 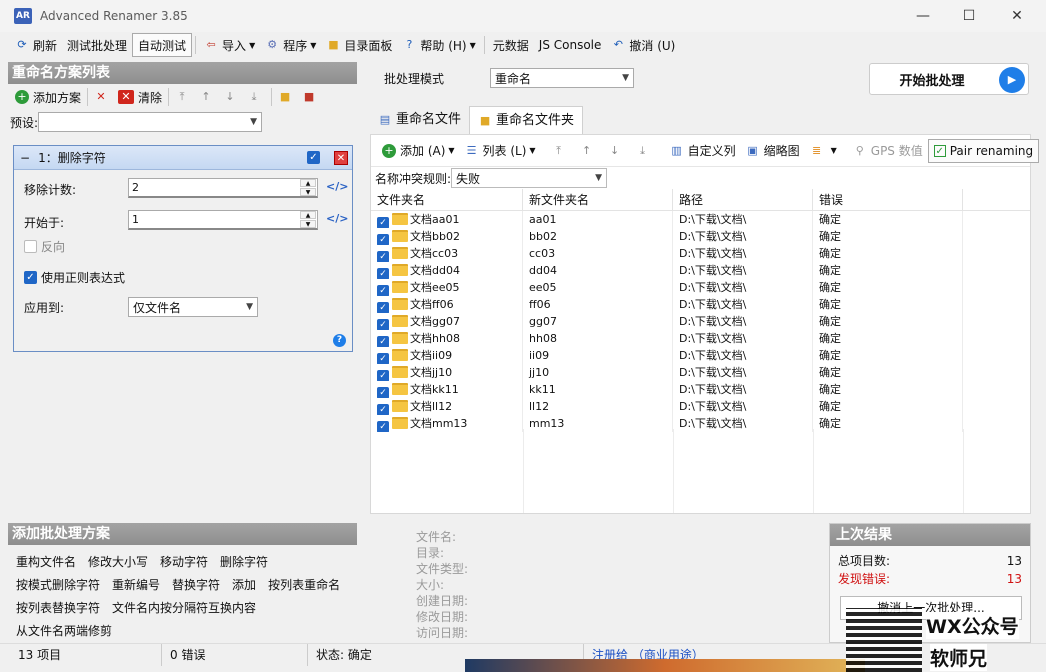 I want to click on table-row: ✓ 文档ee05 ee05 D:\下载\文档\ 确定, so click(x=700, y=287).